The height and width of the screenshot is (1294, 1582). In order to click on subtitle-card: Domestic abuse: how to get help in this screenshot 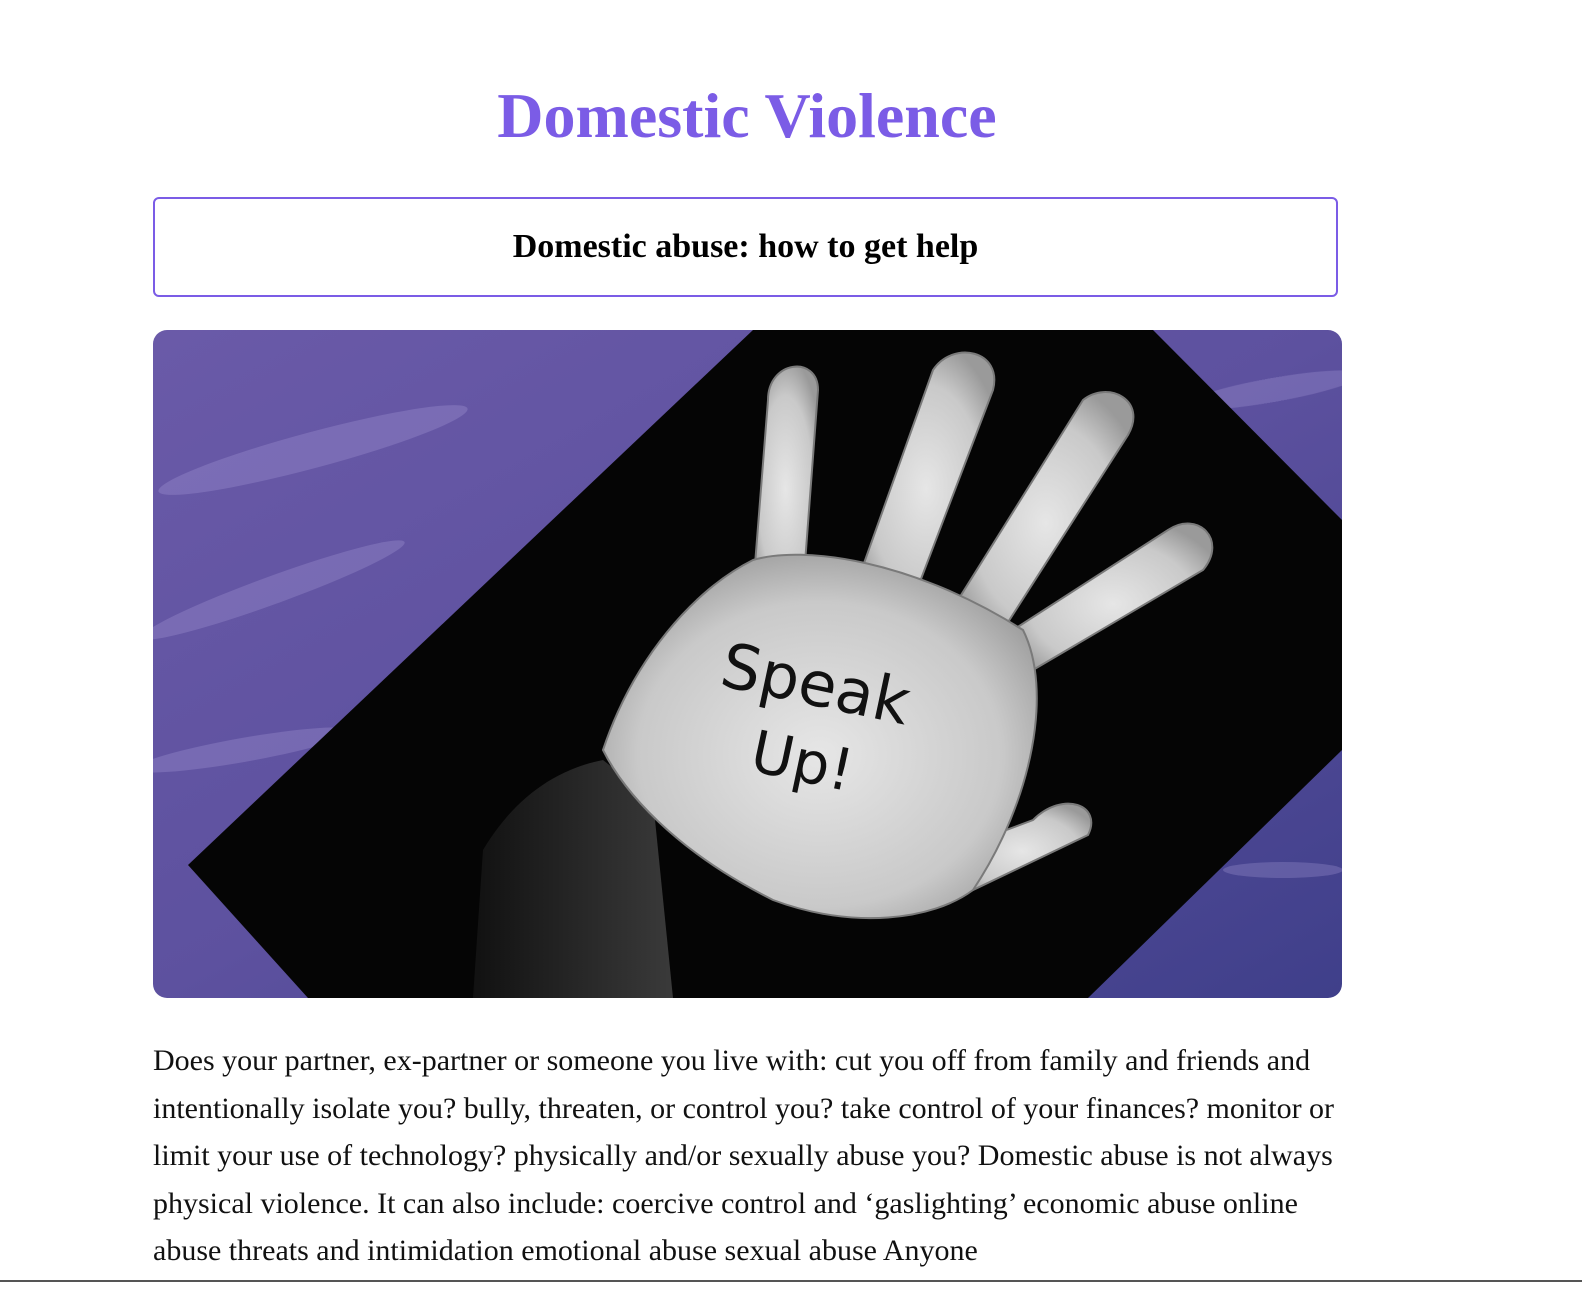, I will do `click(745, 247)`.